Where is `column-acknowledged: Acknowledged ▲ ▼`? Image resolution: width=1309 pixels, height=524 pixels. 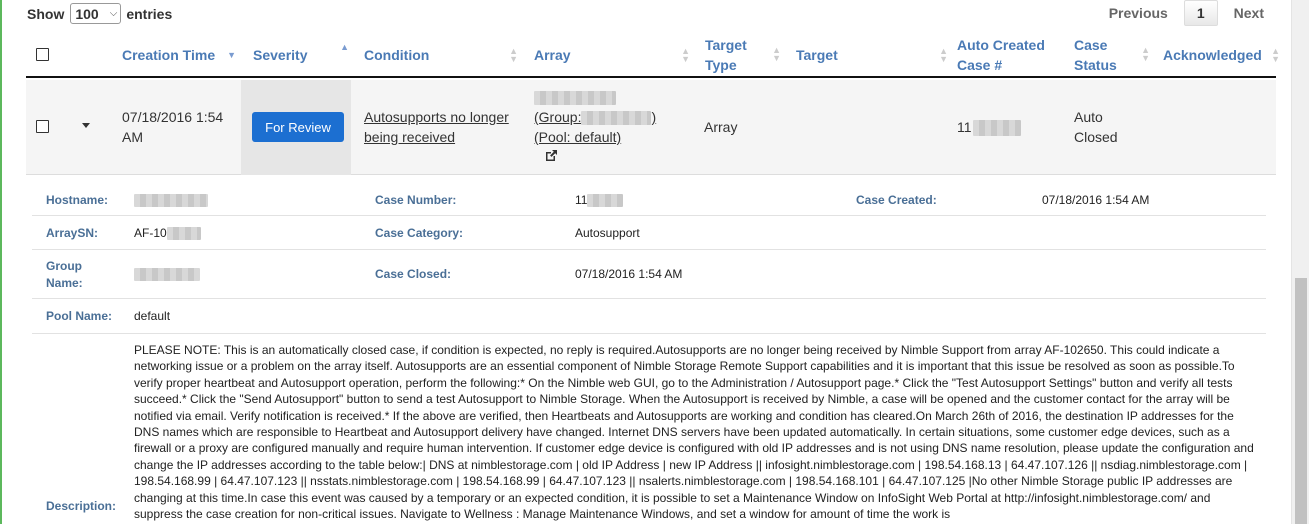
column-acknowledged: Acknowledged ▲ ▼ is located at coordinates (1221, 54).